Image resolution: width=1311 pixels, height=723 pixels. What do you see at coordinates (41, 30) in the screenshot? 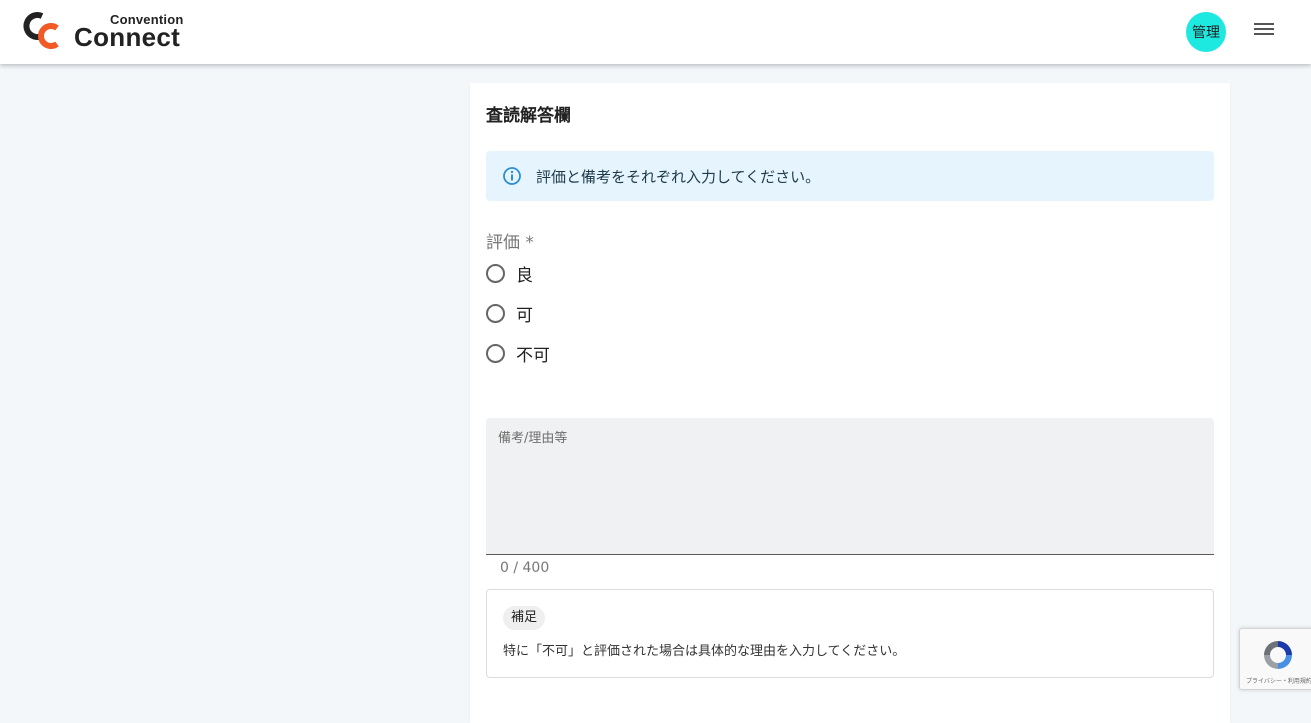
I see `cc-logo-icon` at bounding box center [41, 30].